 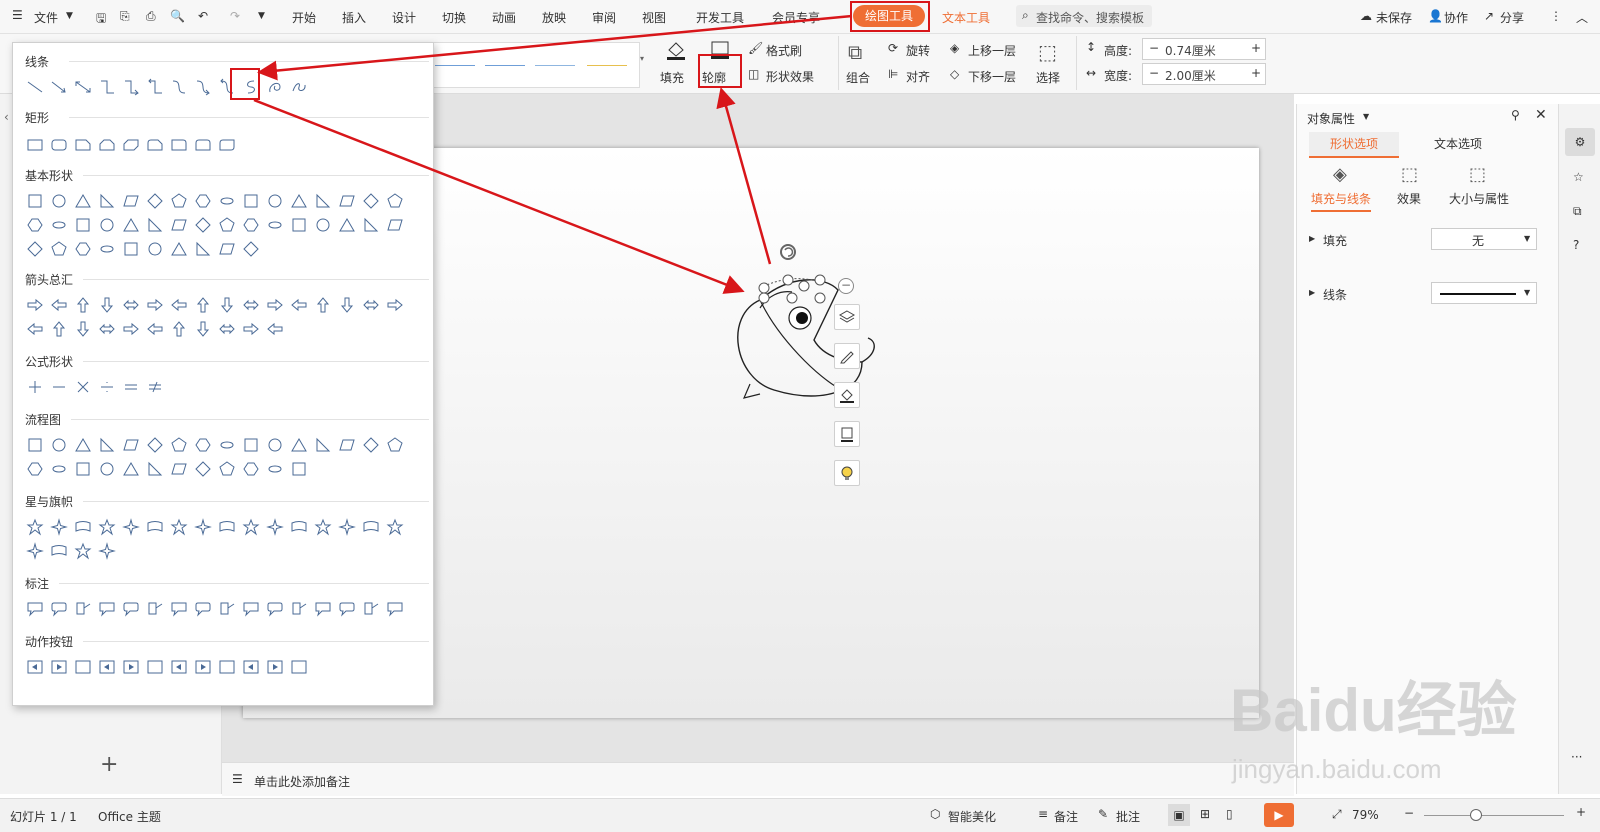 I want to click on format-painter-button: 格式刷, so click(x=784, y=50).